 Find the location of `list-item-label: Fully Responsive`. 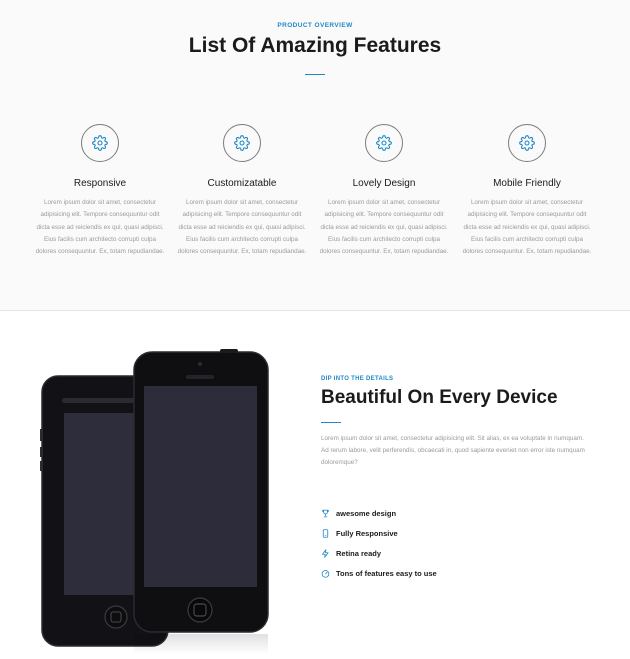

list-item-label: Fully Responsive is located at coordinates (367, 533).